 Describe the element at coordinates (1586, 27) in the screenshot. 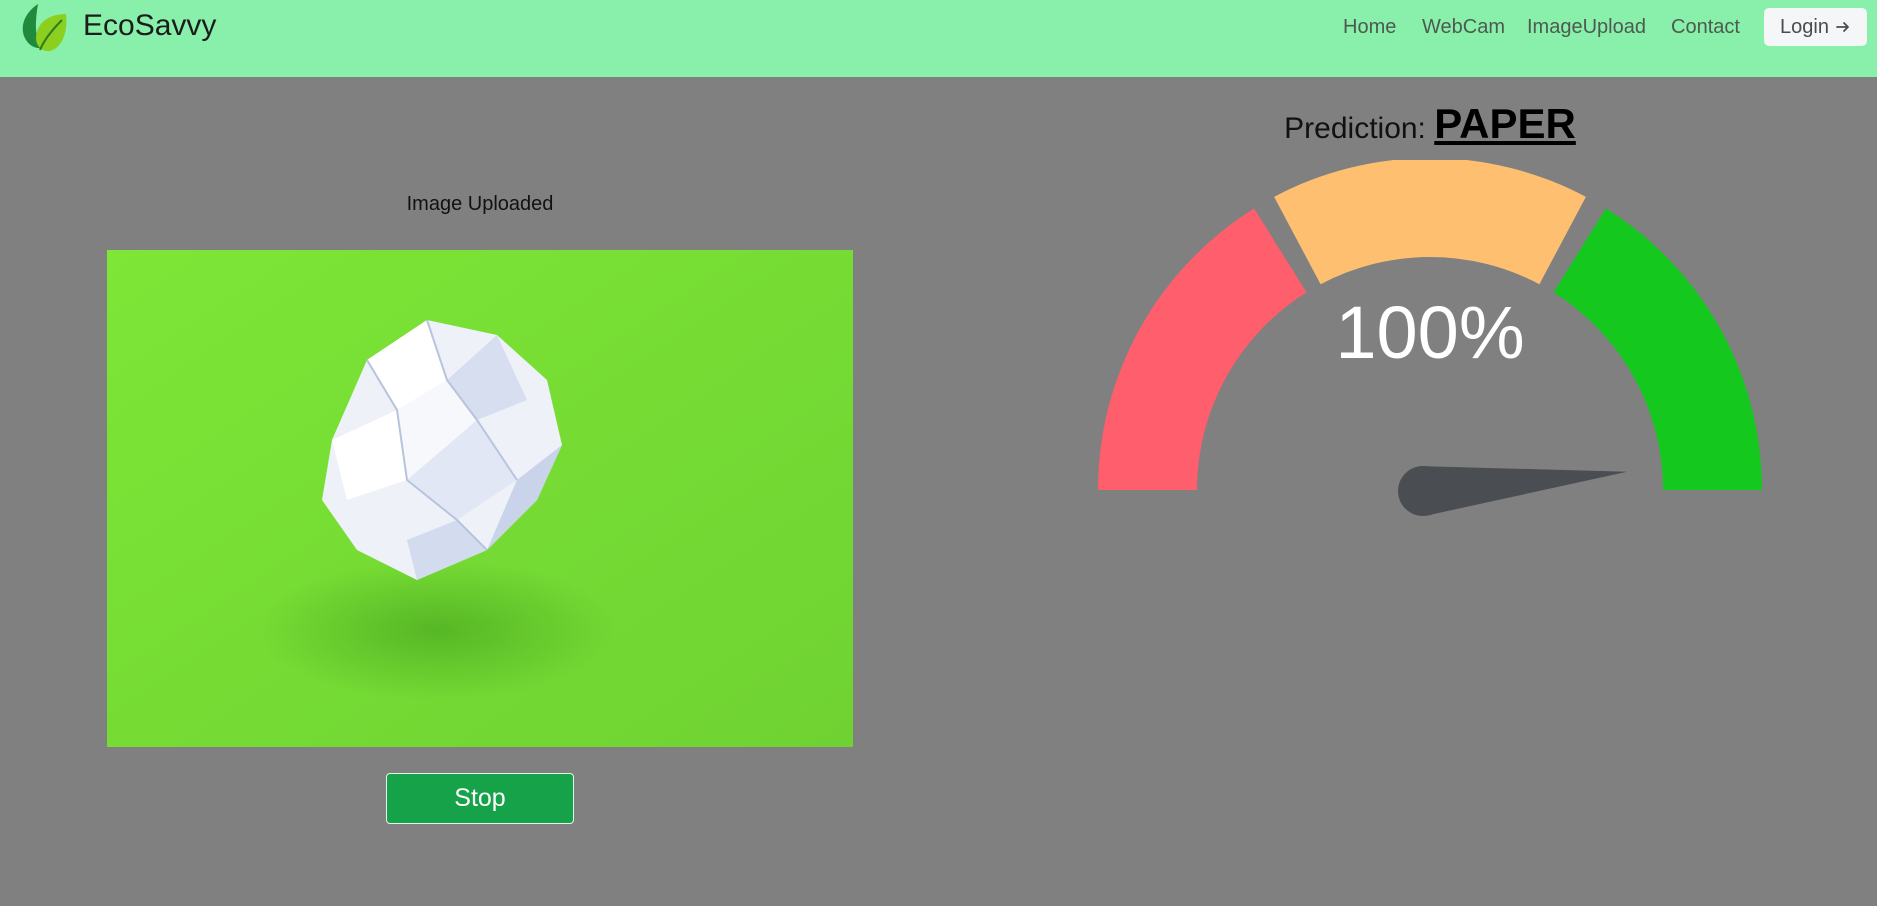

I see `nav-imageupload: ImageUpload` at that location.